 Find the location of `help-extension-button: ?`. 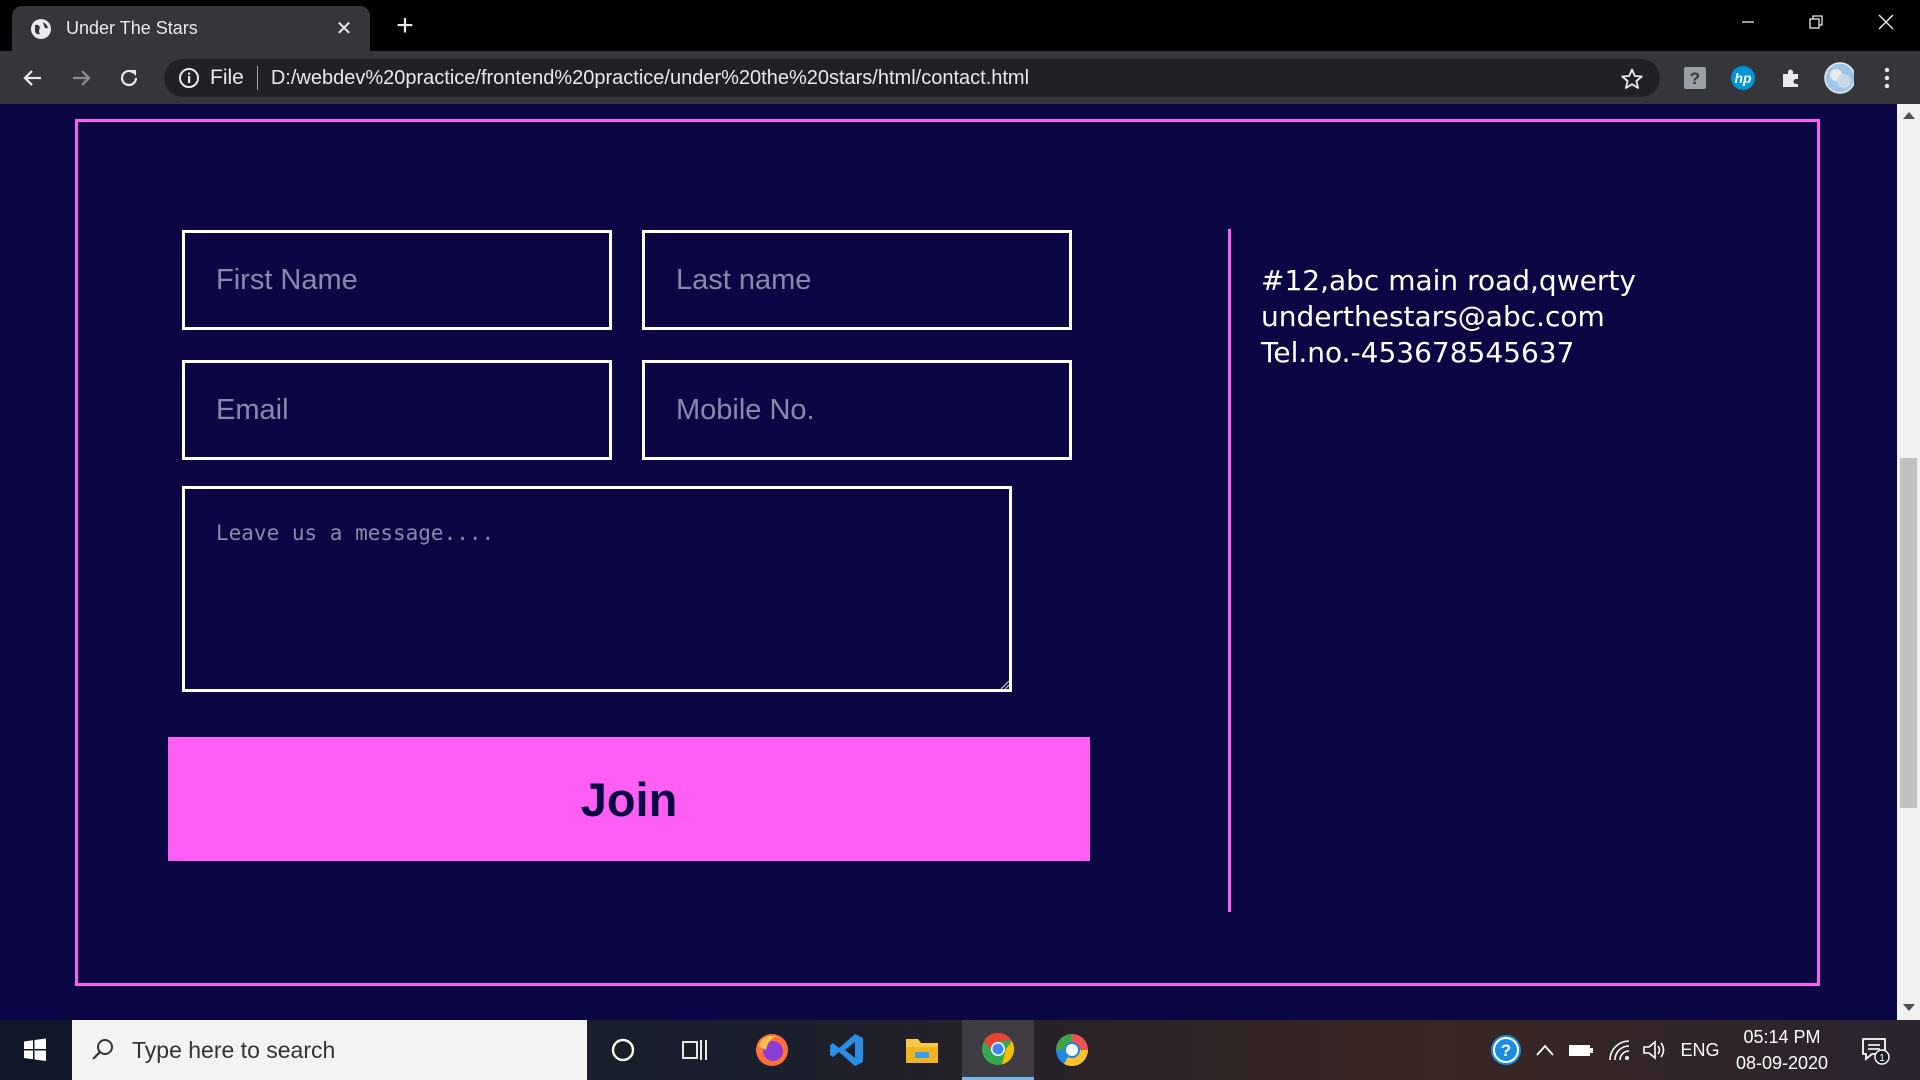

help-extension-button: ? is located at coordinates (1695, 78).